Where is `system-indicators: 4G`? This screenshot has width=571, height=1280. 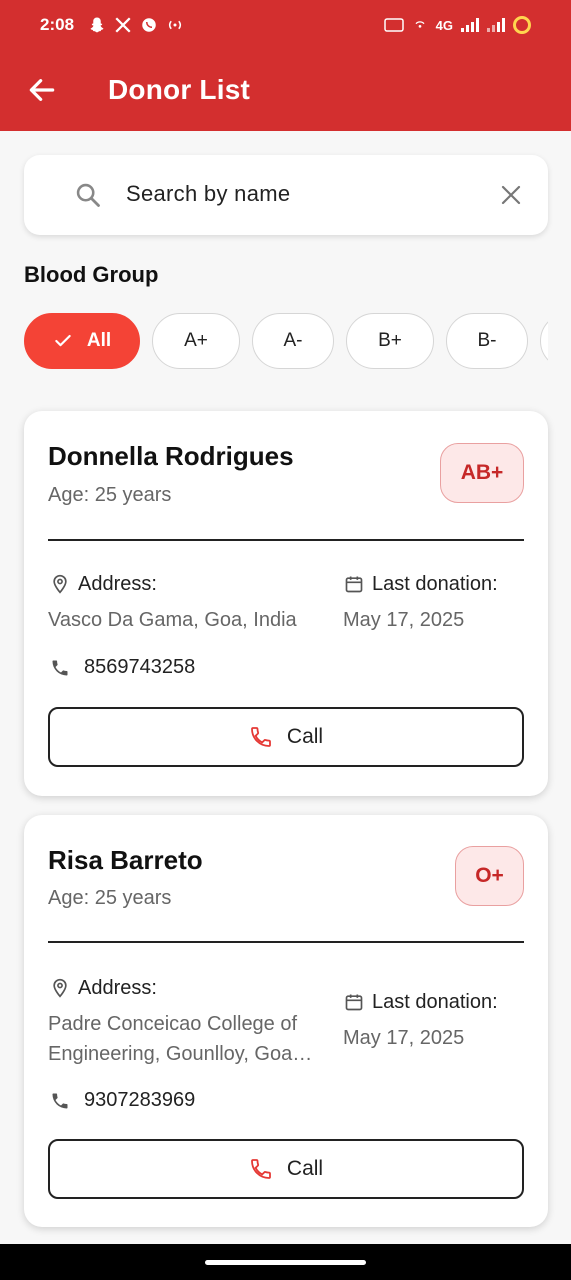 system-indicators: 4G is located at coordinates (457, 25).